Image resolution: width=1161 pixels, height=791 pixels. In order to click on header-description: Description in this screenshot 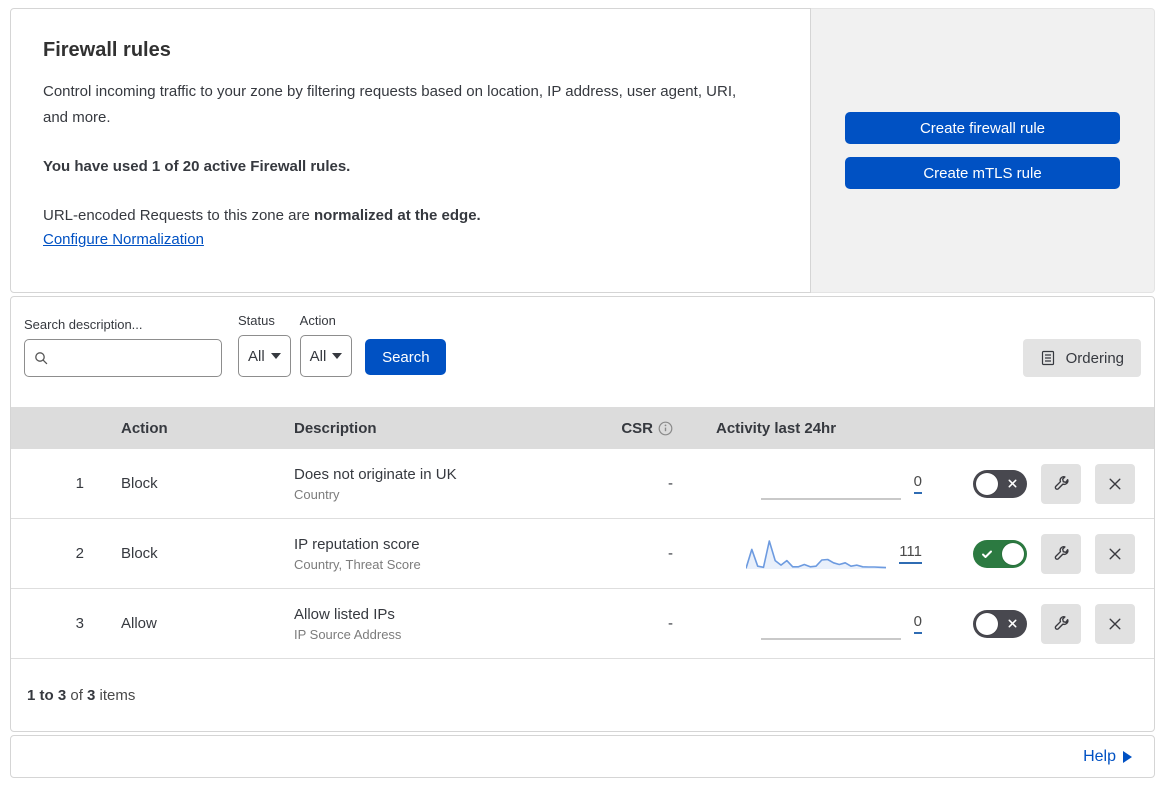, I will do `click(335, 428)`.